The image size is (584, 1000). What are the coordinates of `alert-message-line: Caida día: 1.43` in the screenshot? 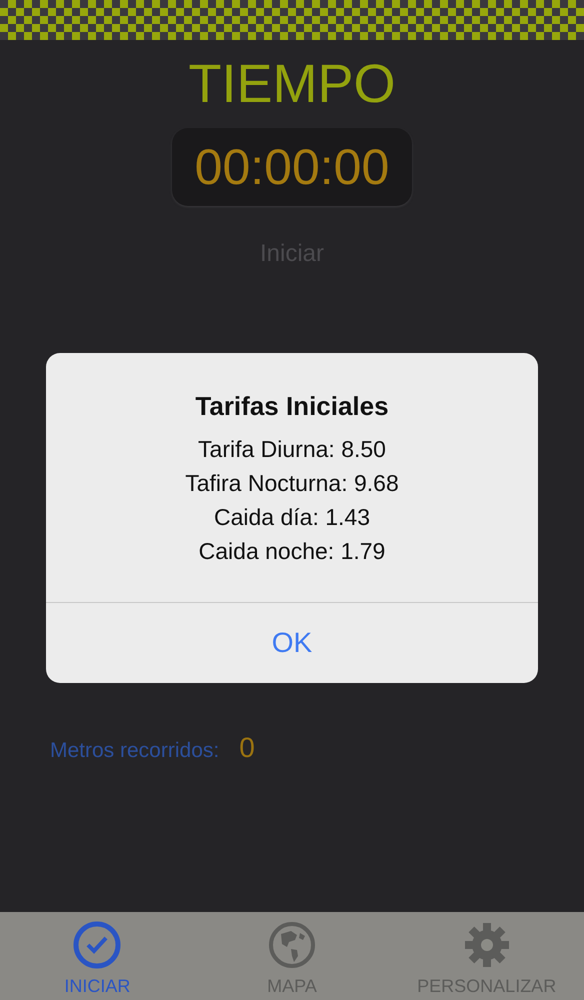 It's located at (292, 517).